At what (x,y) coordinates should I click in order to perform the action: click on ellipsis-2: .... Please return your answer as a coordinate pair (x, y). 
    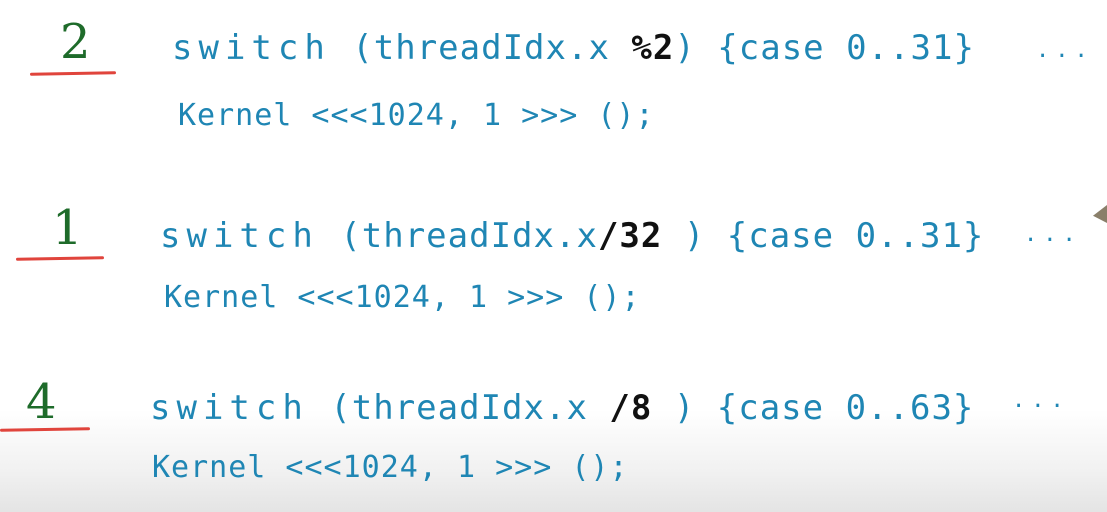
    Looking at the image, I should click on (1053, 234).